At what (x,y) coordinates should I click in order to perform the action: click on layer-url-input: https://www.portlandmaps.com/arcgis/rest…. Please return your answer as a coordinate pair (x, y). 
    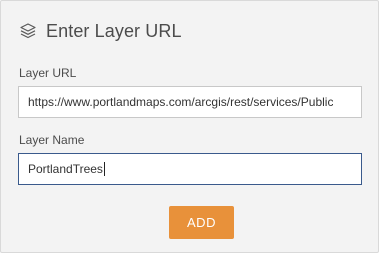
    Looking at the image, I should click on (190, 102).